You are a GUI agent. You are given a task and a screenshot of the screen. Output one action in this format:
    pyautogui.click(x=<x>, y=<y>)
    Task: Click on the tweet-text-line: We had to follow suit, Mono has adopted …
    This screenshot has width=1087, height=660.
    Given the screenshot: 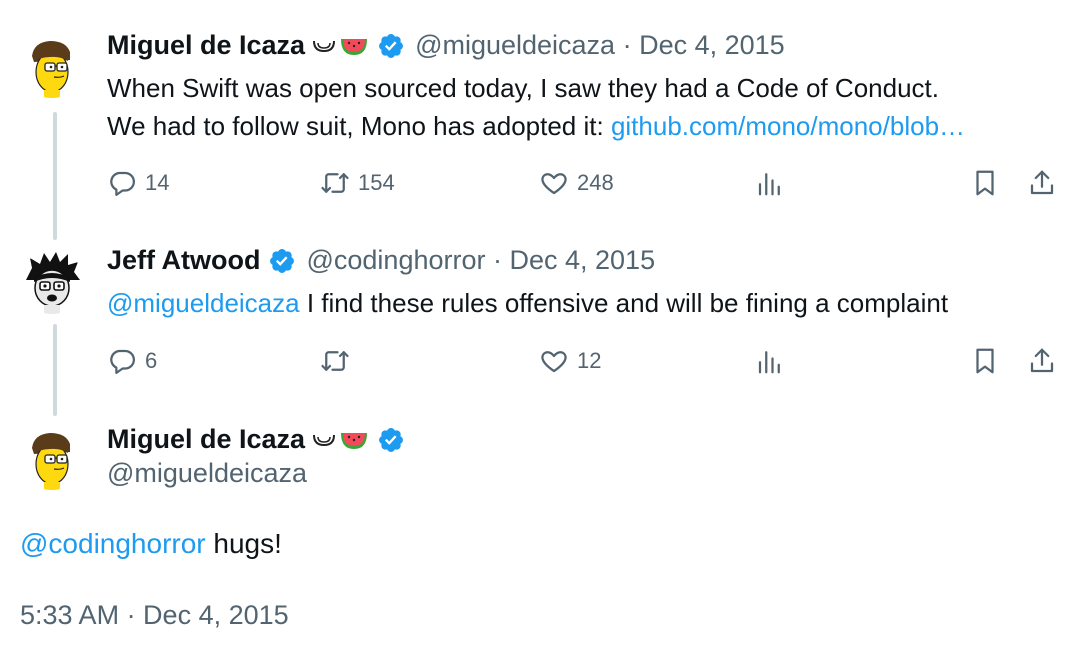 What is the action you would take?
    pyautogui.click(x=536, y=126)
    